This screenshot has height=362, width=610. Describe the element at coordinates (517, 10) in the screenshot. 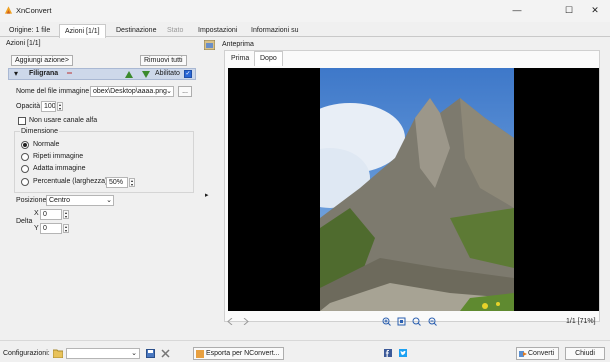

I see `minimize-button: —` at that location.